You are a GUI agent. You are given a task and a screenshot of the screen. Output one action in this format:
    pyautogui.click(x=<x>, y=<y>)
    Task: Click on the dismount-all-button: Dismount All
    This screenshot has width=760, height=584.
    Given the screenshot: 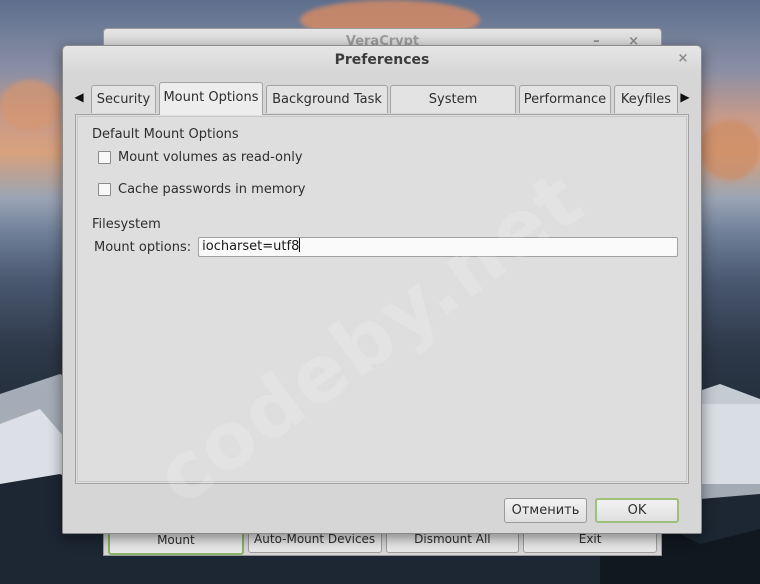 What is the action you would take?
    pyautogui.click(x=452, y=542)
    